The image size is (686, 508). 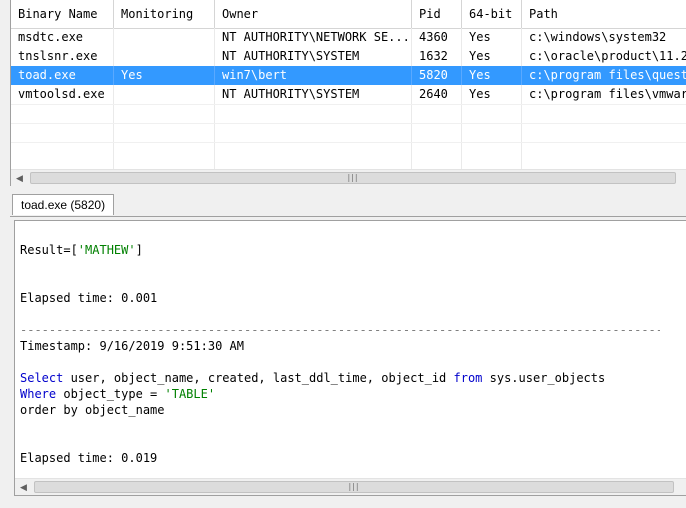 What do you see at coordinates (110, 394) in the screenshot?
I see `sql-text: object_type =` at bounding box center [110, 394].